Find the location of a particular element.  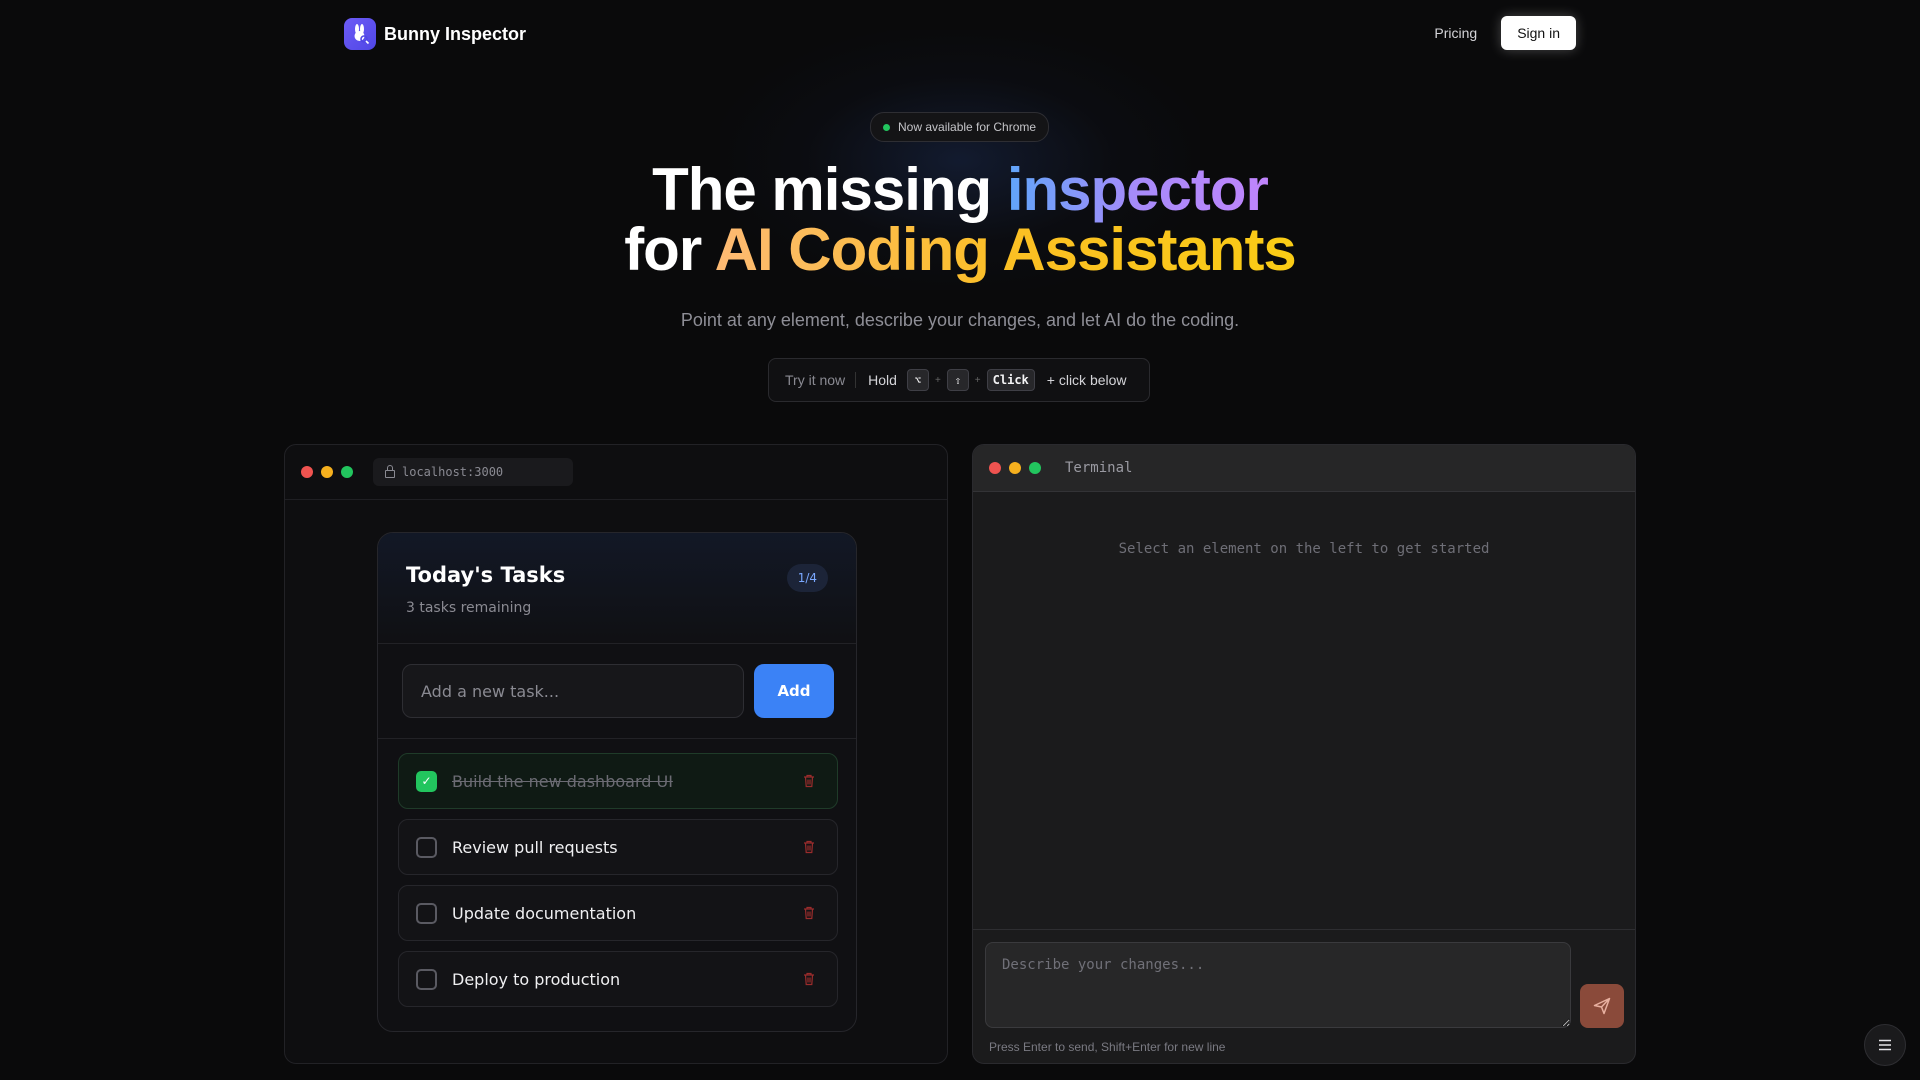

availability-badge: Now available for Chrome is located at coordinates (960, 127).